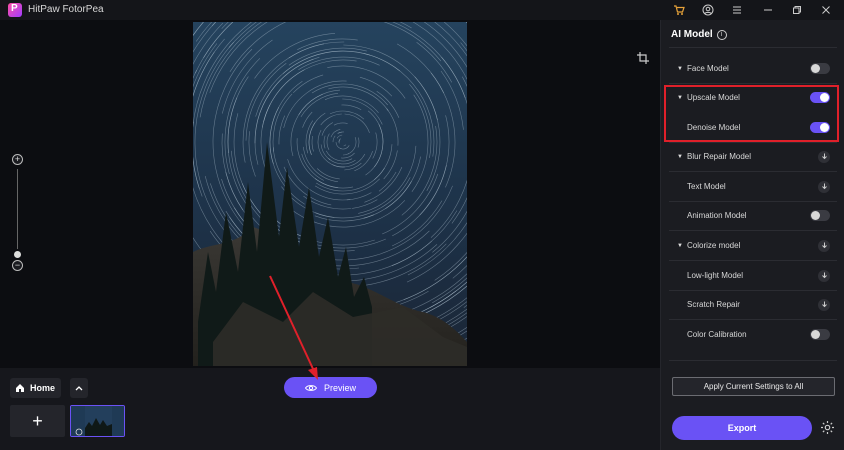 This screenshot has width=844, height=450. I want to click on model-label: Color Calibration, so click(717, 334).